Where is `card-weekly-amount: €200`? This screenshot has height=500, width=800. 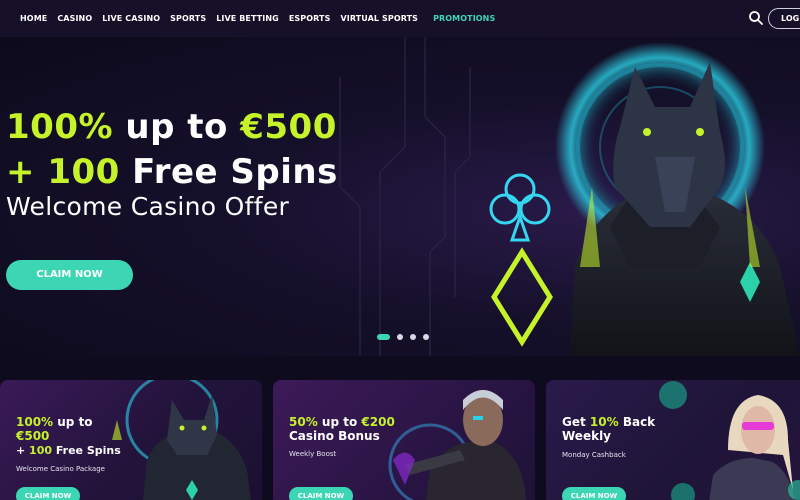 card-weekly-amount: €200 is located at coordinates (378, 422).